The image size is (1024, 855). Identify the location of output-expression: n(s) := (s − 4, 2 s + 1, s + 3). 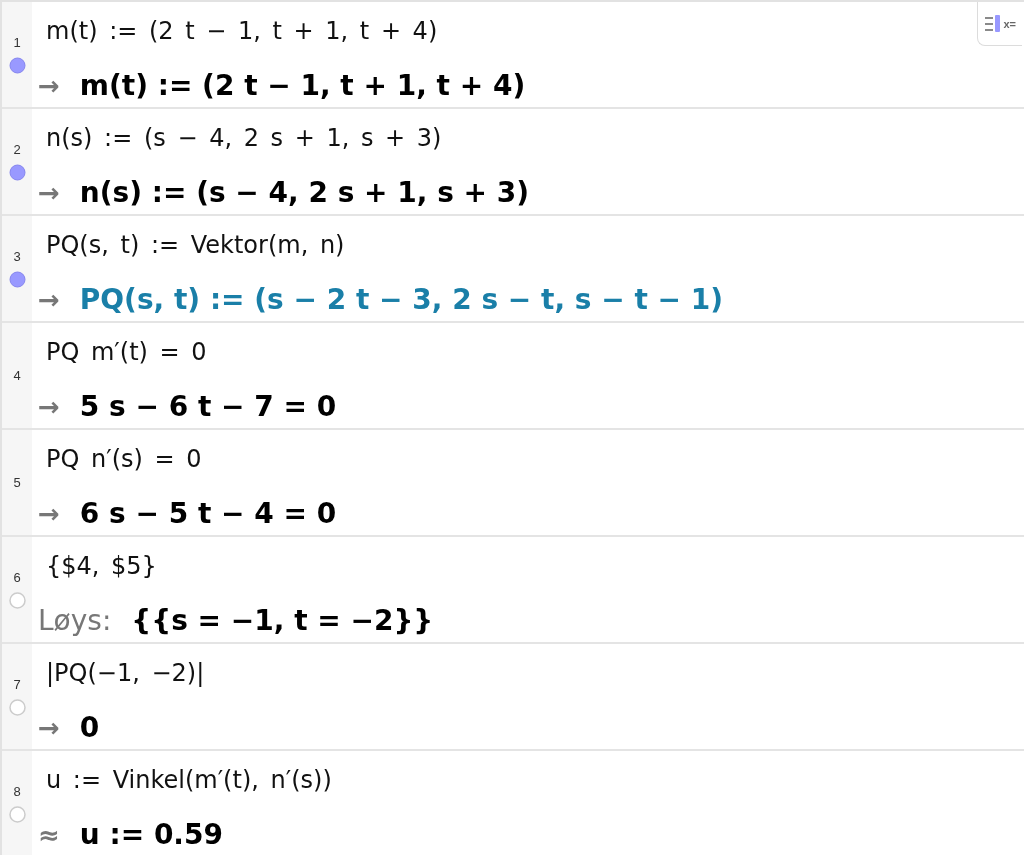
(304, 193).